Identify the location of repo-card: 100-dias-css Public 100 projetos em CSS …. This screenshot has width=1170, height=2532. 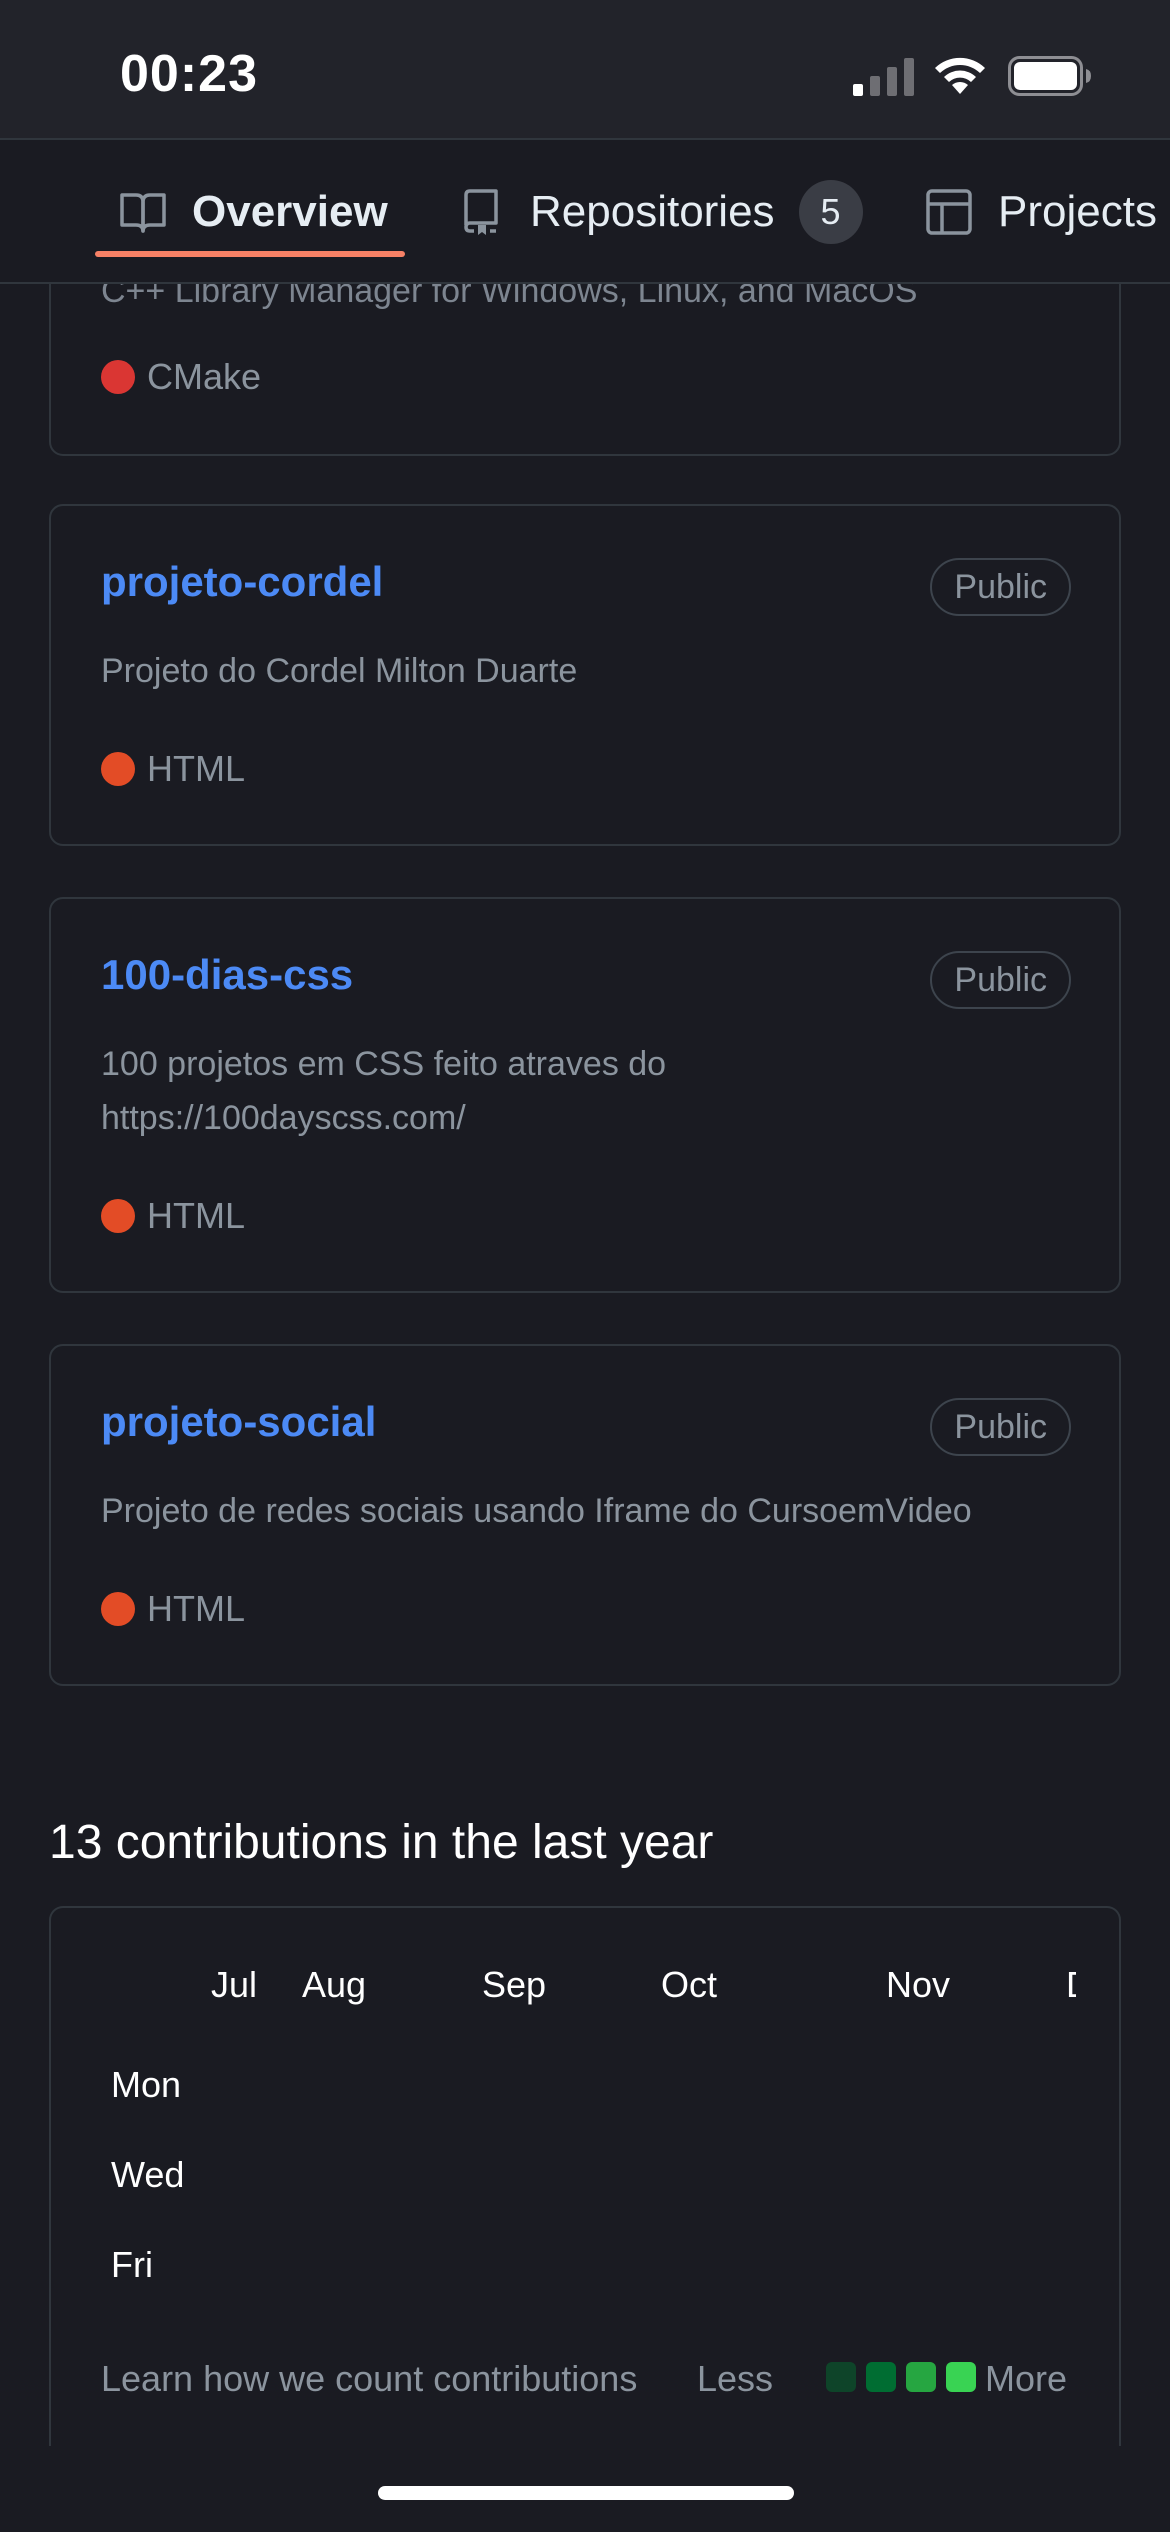
(585, 1095).